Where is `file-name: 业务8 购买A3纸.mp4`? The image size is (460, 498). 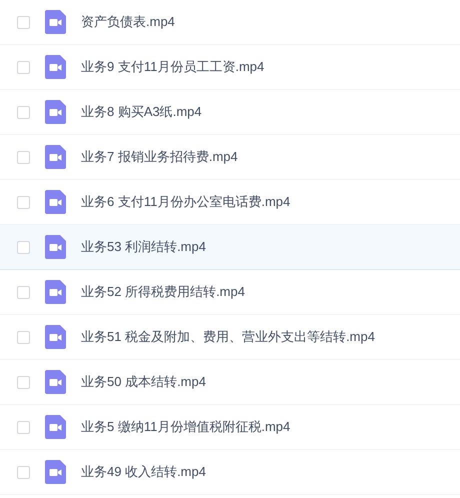 file-name: 业务8 购买A3纸.mp4 is located at coordinates (141, 112).